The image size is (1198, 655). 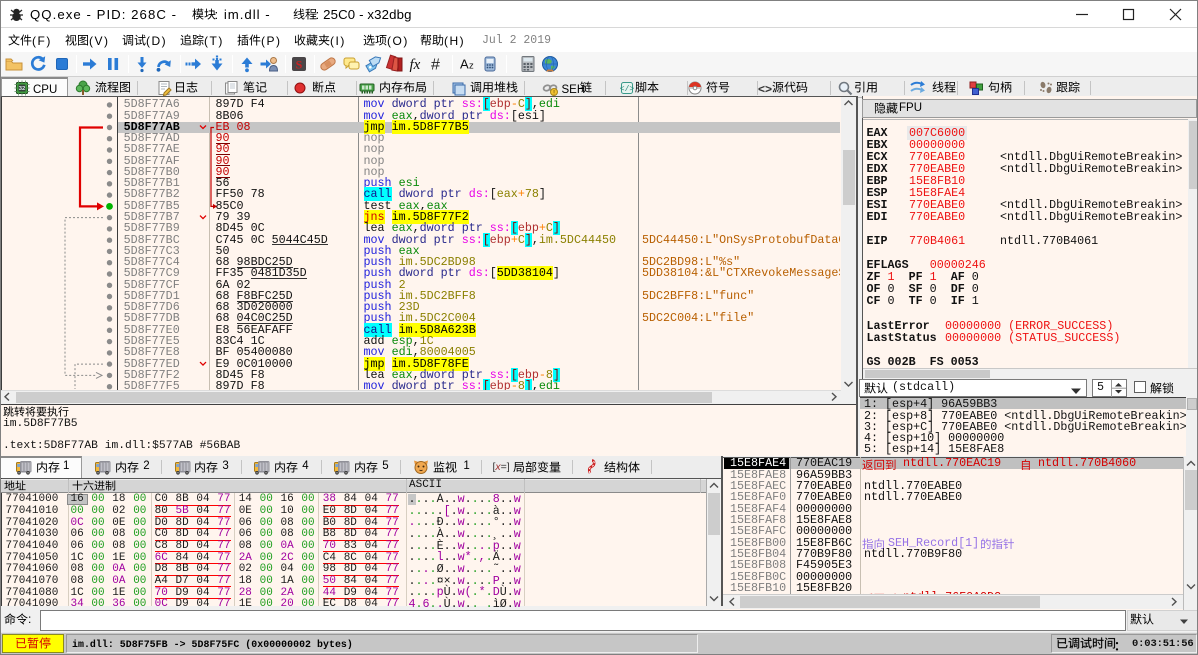 What do you see at coordinates (464, 64) in the screenshot?
I see `svg-text: A` at bounding box center [464, 64].